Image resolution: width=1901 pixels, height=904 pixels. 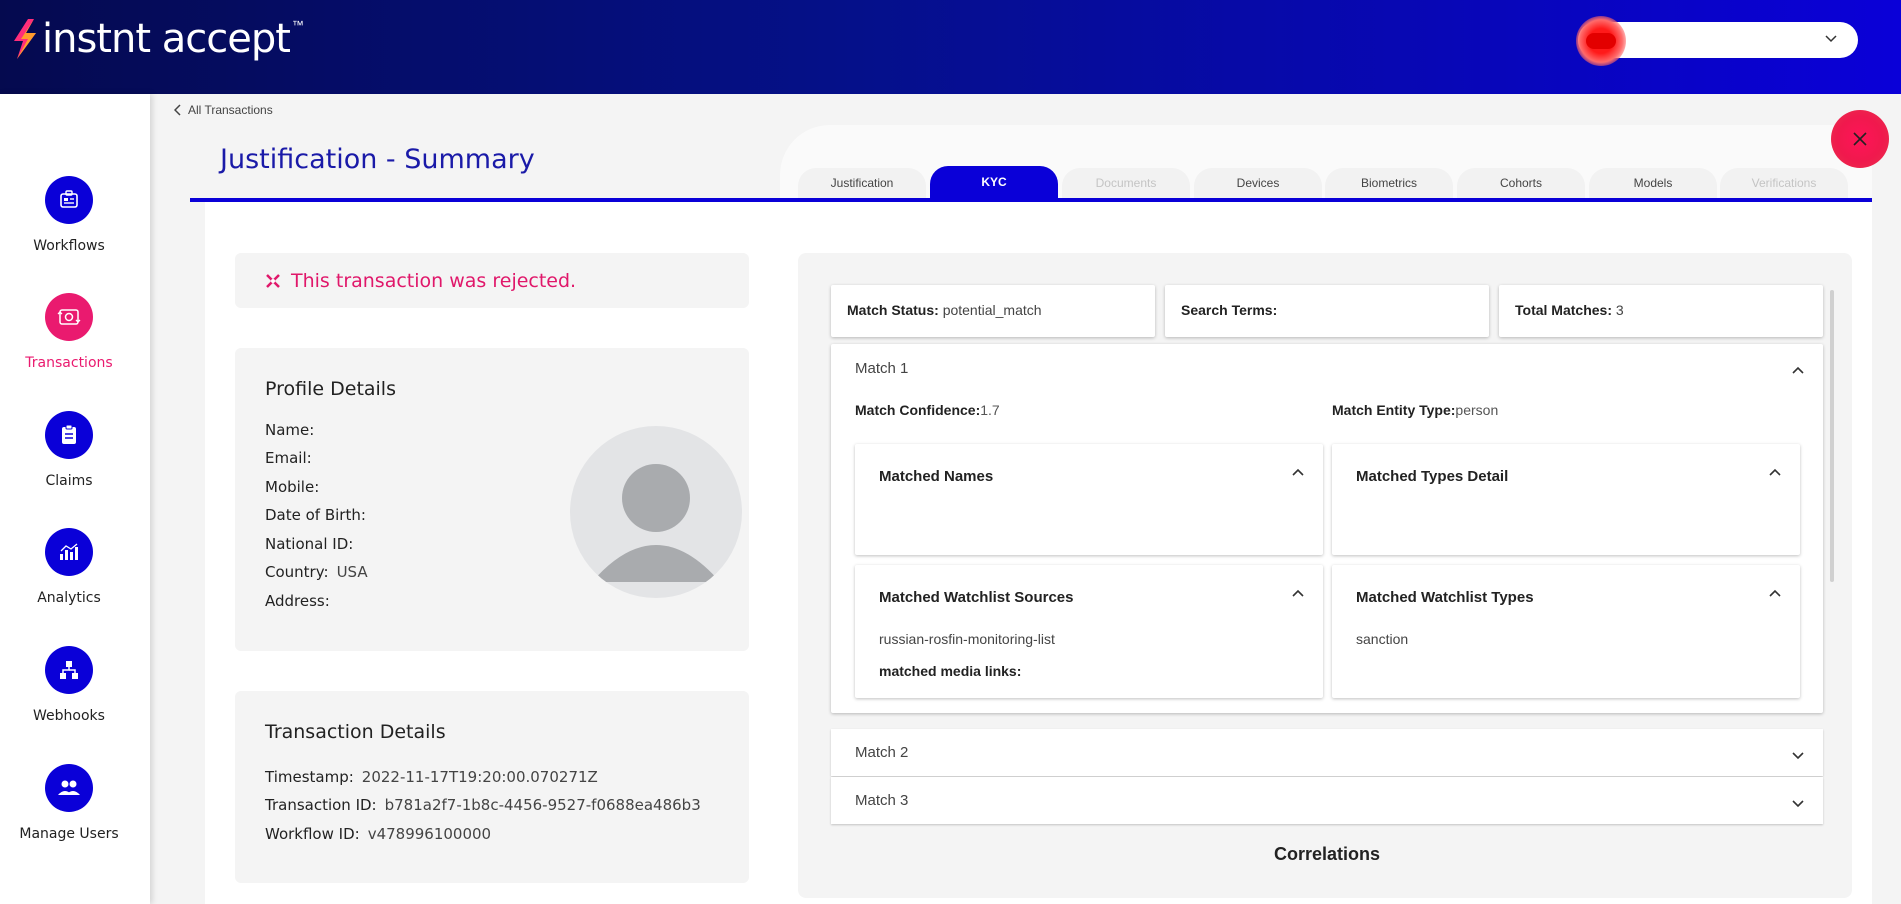 What do you see at coordinates (69, 435) in the screenshot?
I see `claims-icon` at bounding box center [69, 435].